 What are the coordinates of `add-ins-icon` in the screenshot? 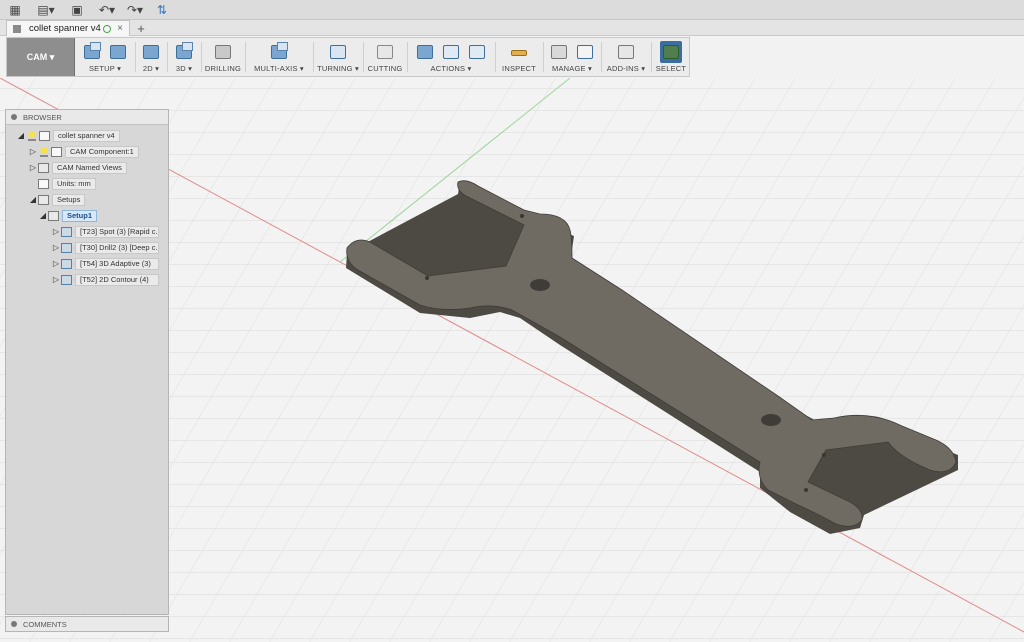 It's located at (626, 52).